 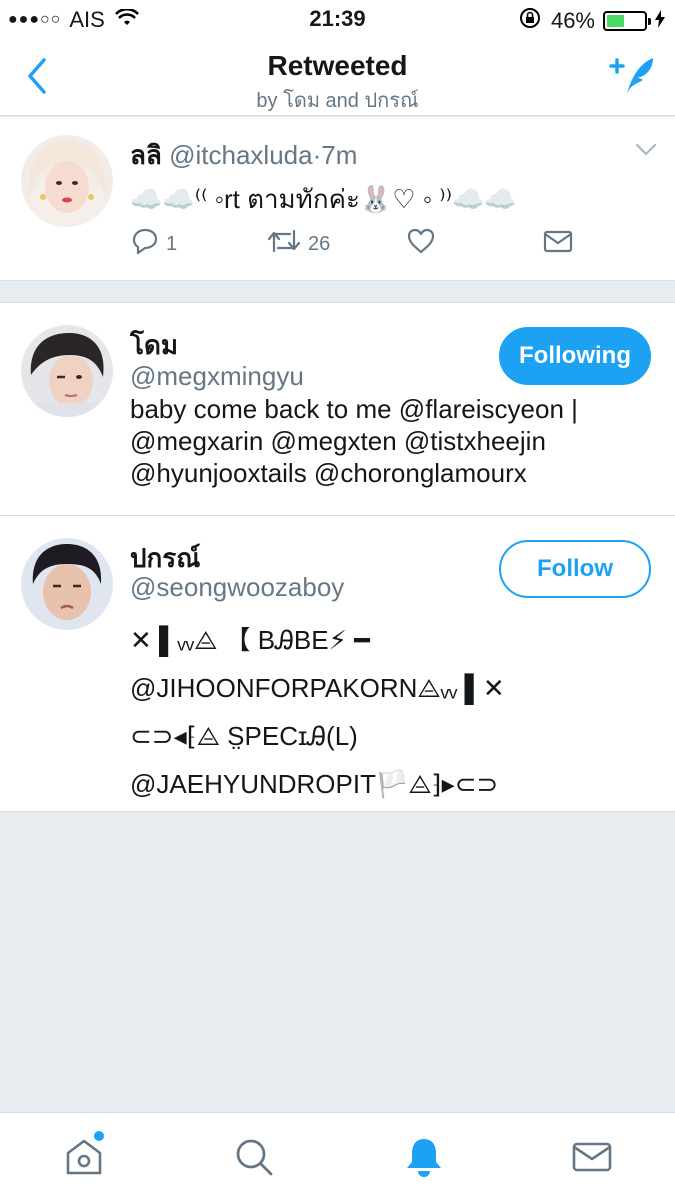 I want to click on rotation-lock-icon, so click(x=530, y=21).